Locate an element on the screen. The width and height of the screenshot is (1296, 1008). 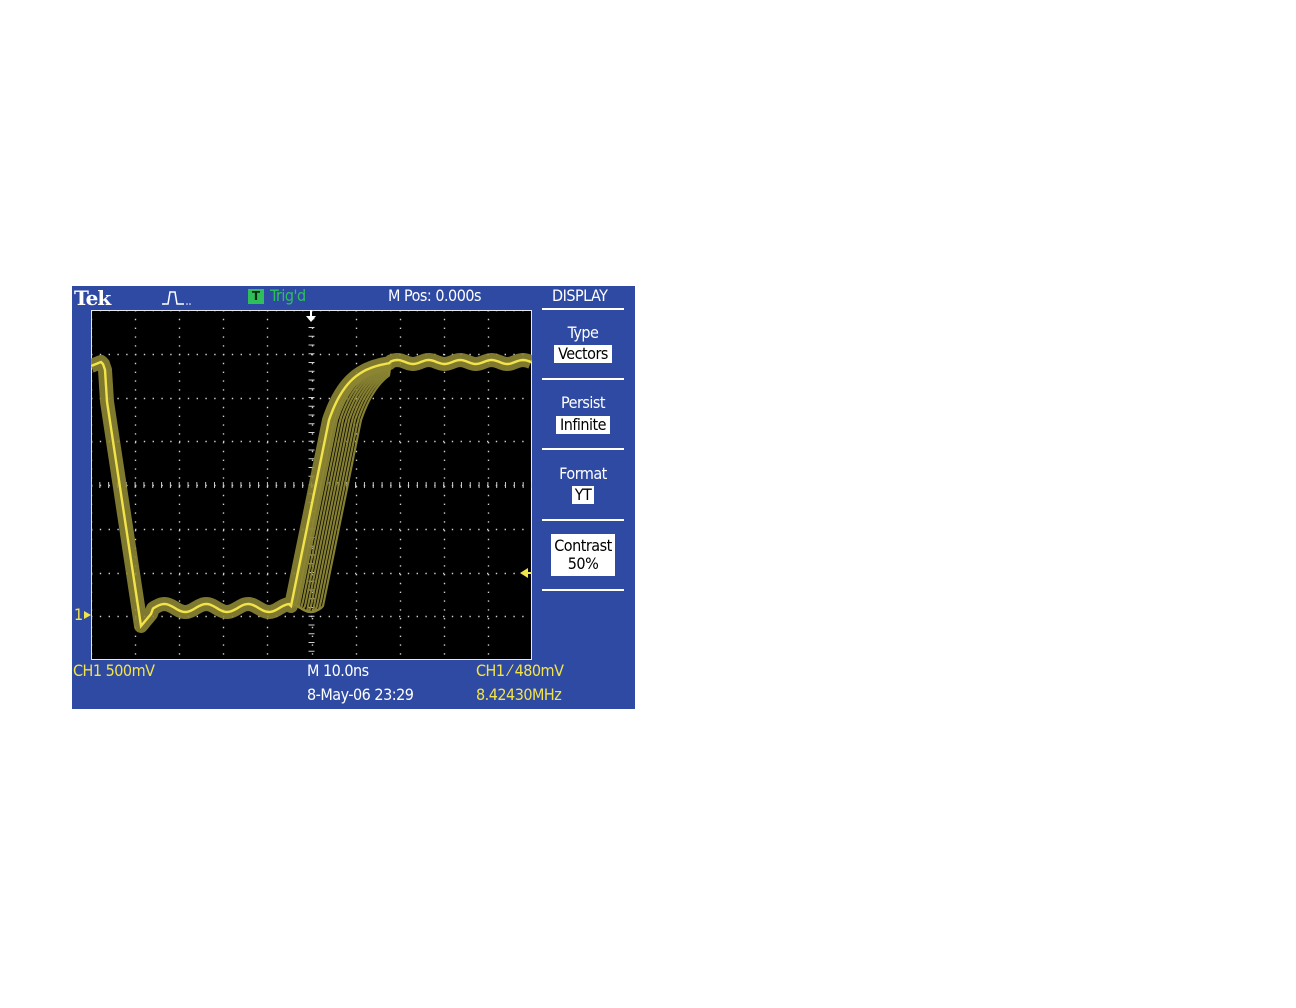
menu-label-format: Format is located at coordinates (583, 473).